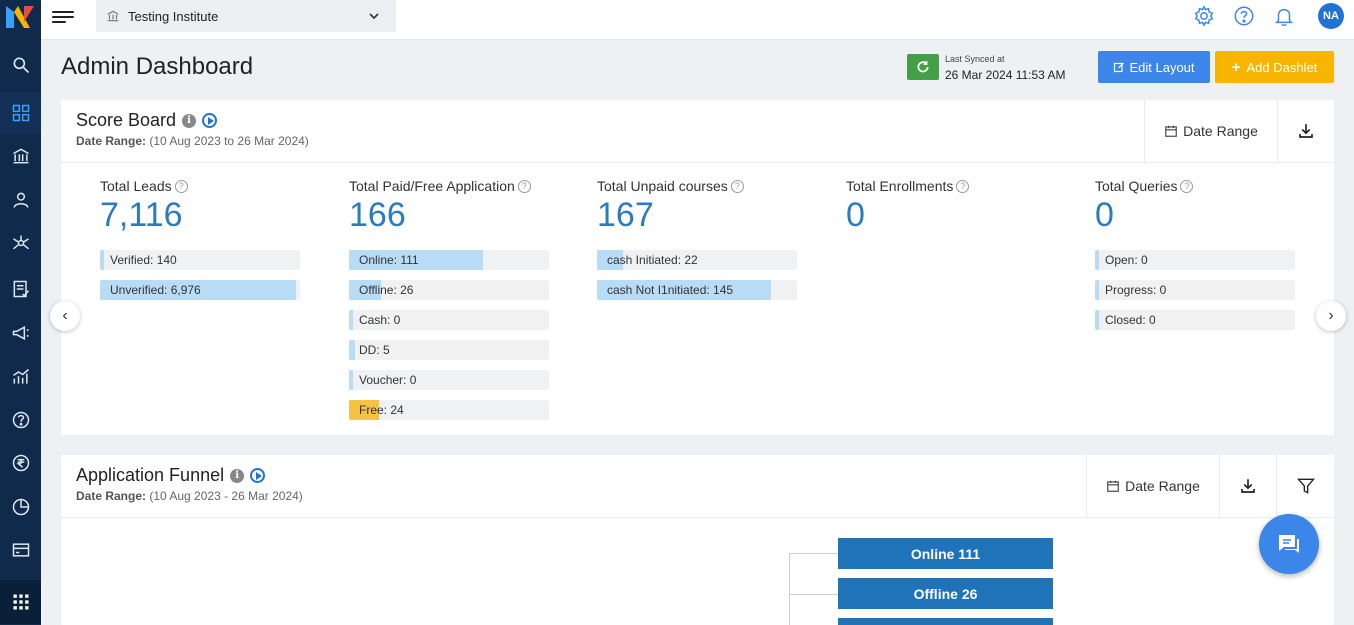 Image resolution: width=1354 pixels, height=625 pixels. What do you see at coordinates (1204, 16) in the screenshot?
I see `gear-icon` at bounding box center [1204, 16].